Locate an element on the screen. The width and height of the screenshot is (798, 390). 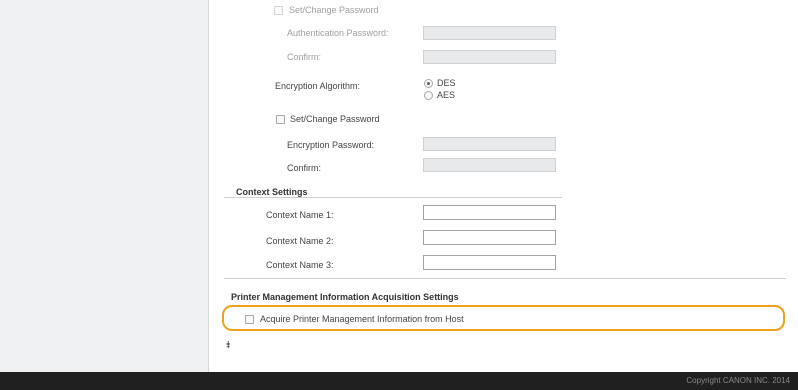
context-name-2-label: Context Name 2: is located at coordinates (300, 241).